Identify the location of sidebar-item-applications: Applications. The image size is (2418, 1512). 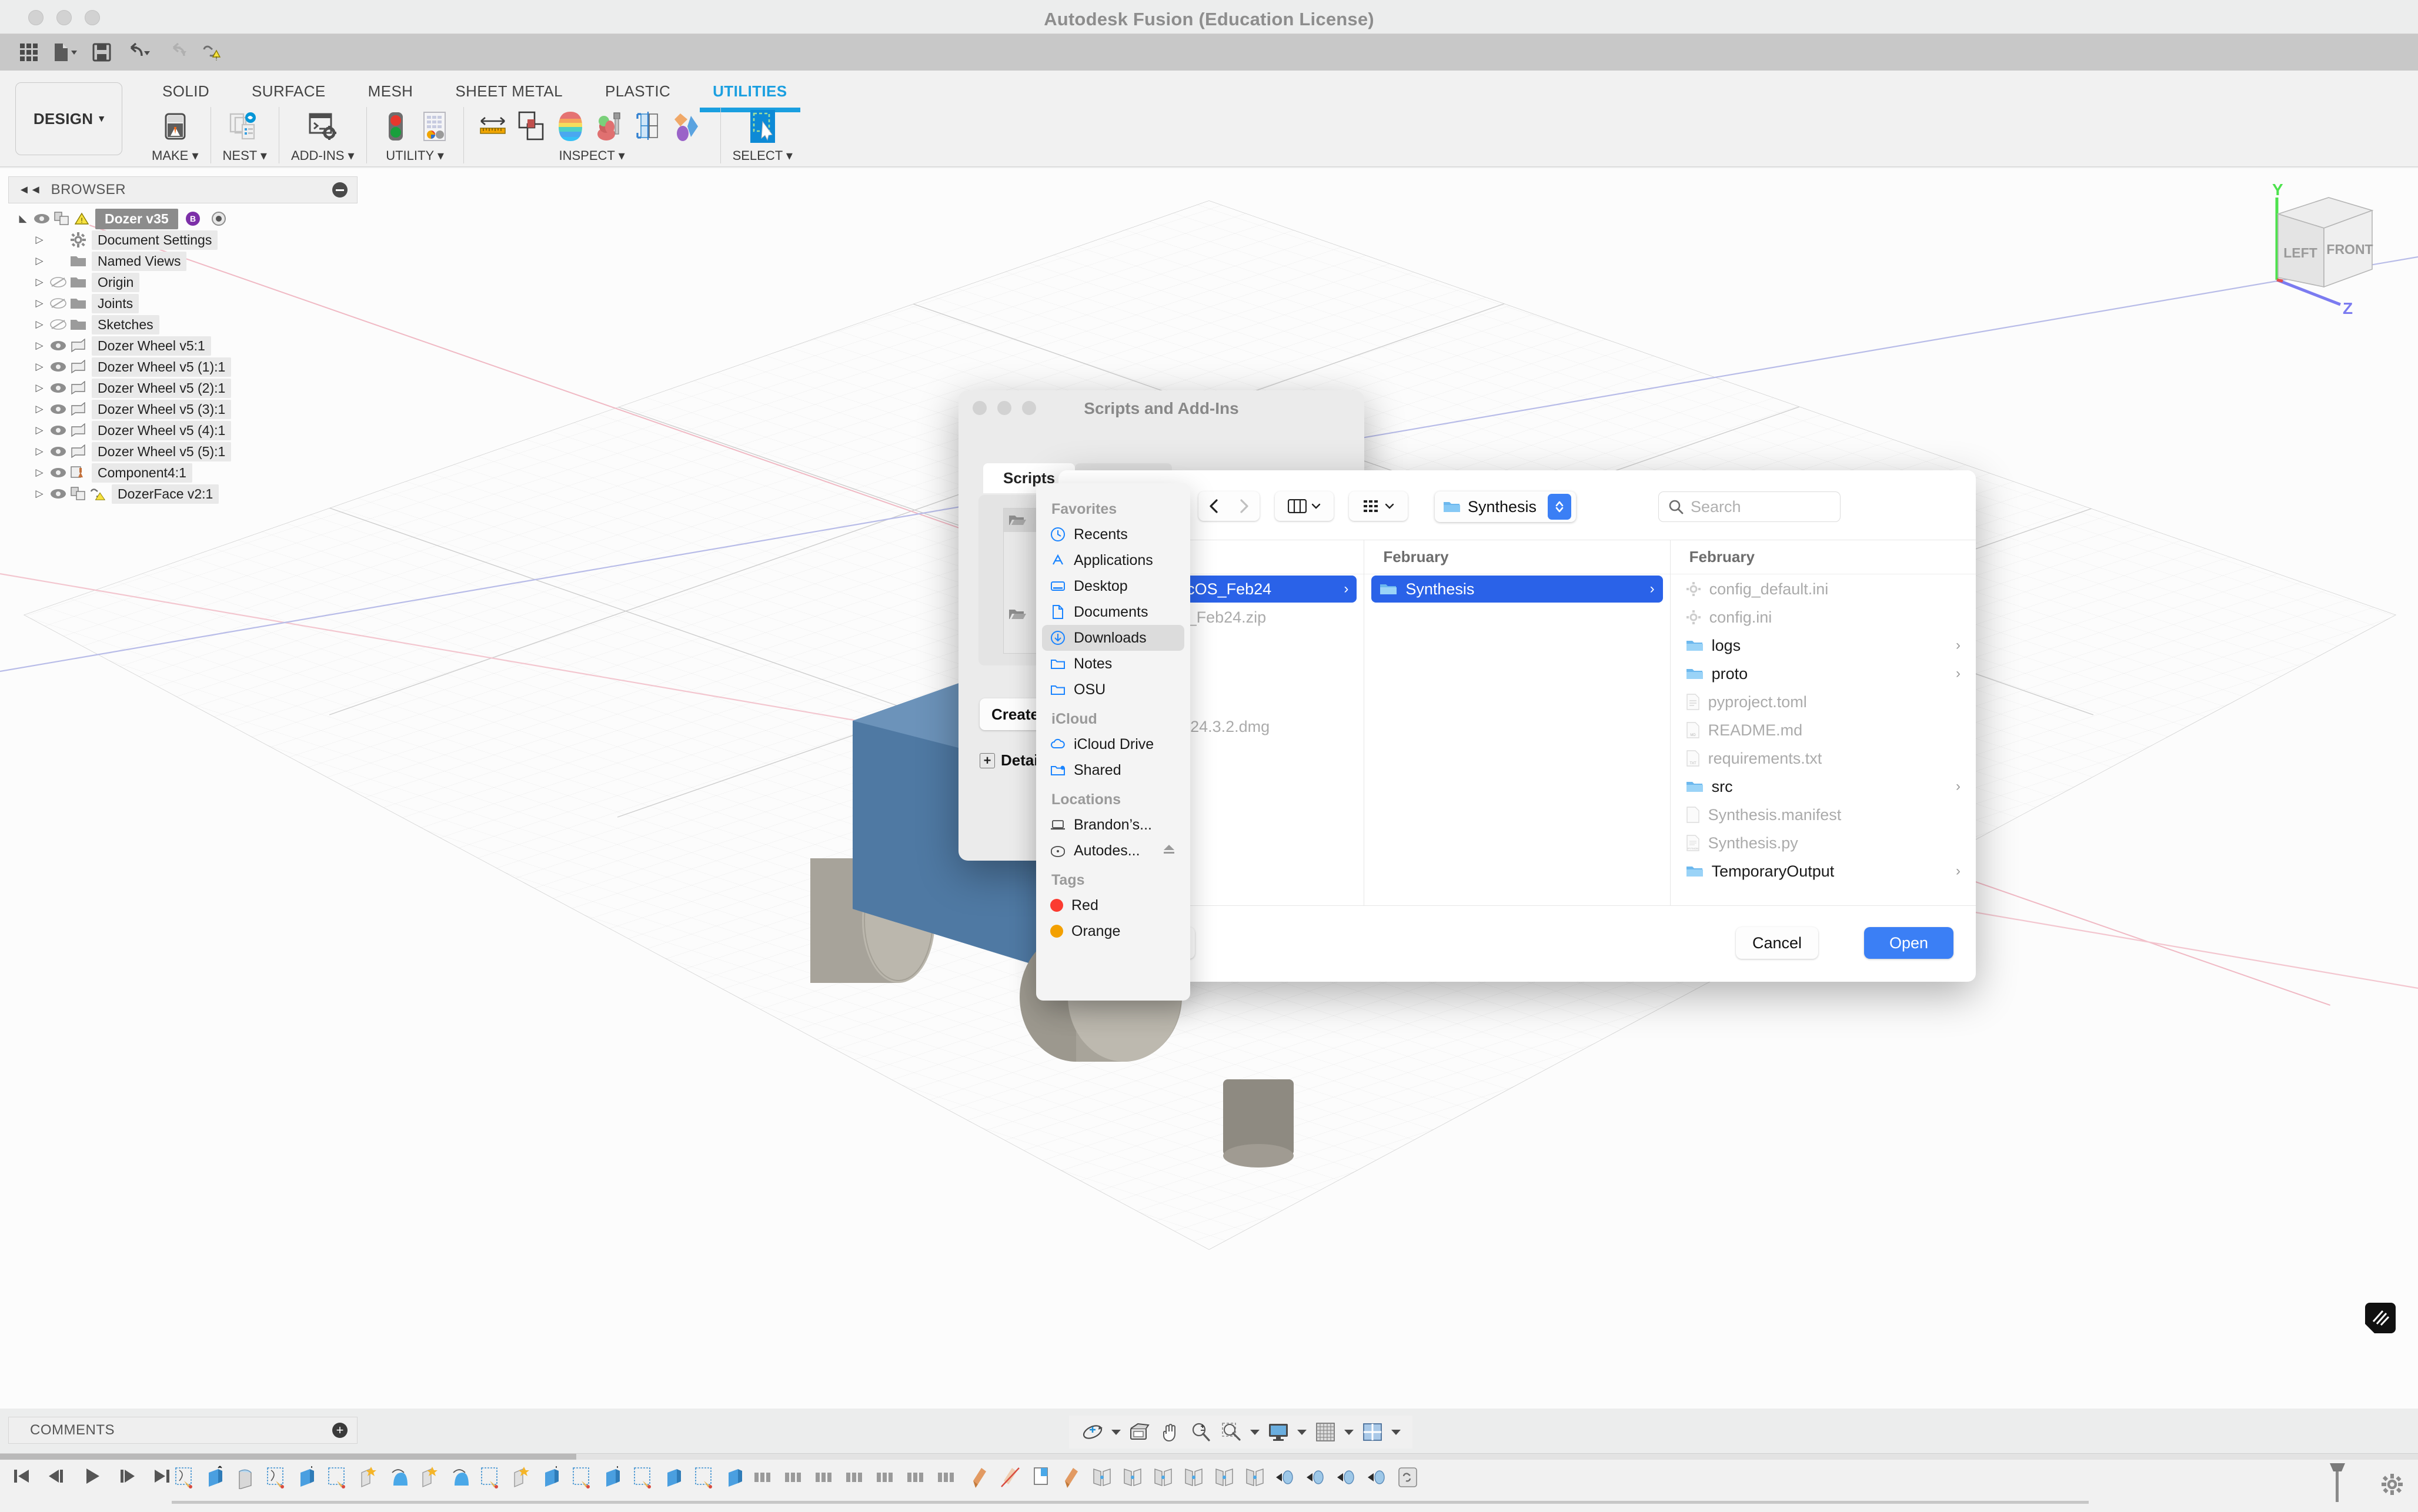
(1113, 560).